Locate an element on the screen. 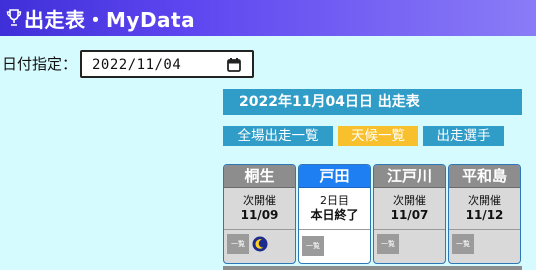 The height and width of the screenshot is (270, 536). weather-list-button: 天候一覧 is located at coordinates (378, 136).